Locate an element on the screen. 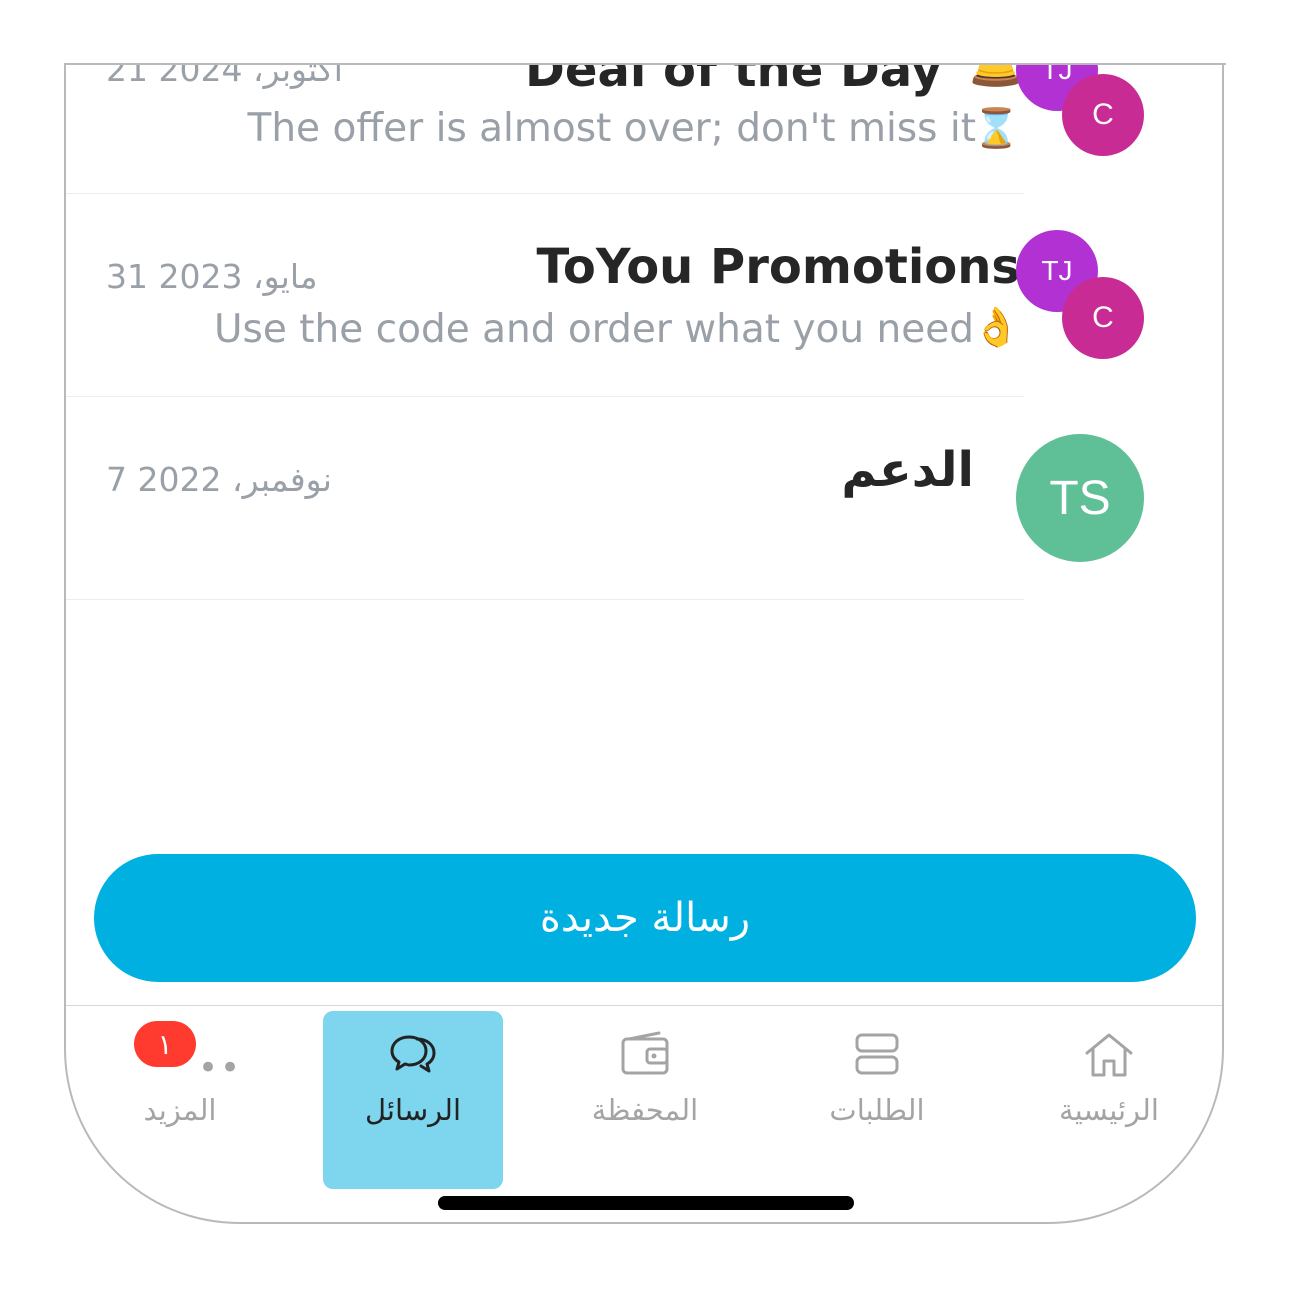  bell-emoji-icon: 🛎️ is located at coordinates (995, 77).